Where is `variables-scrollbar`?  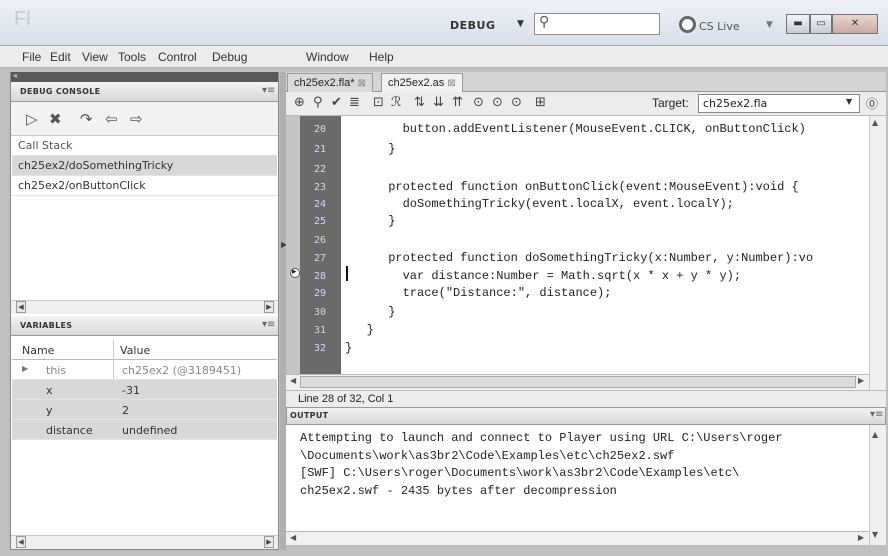
variables-scrollbar is located at coordinates (144, 542).